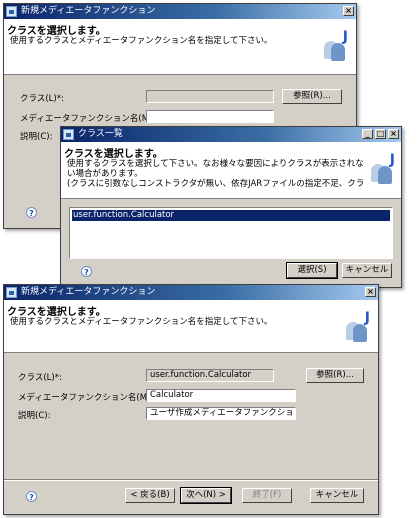 The height and width of the screenshot is (518, 418). I want to click on function-name-field: Calculator, so click(221, 395).